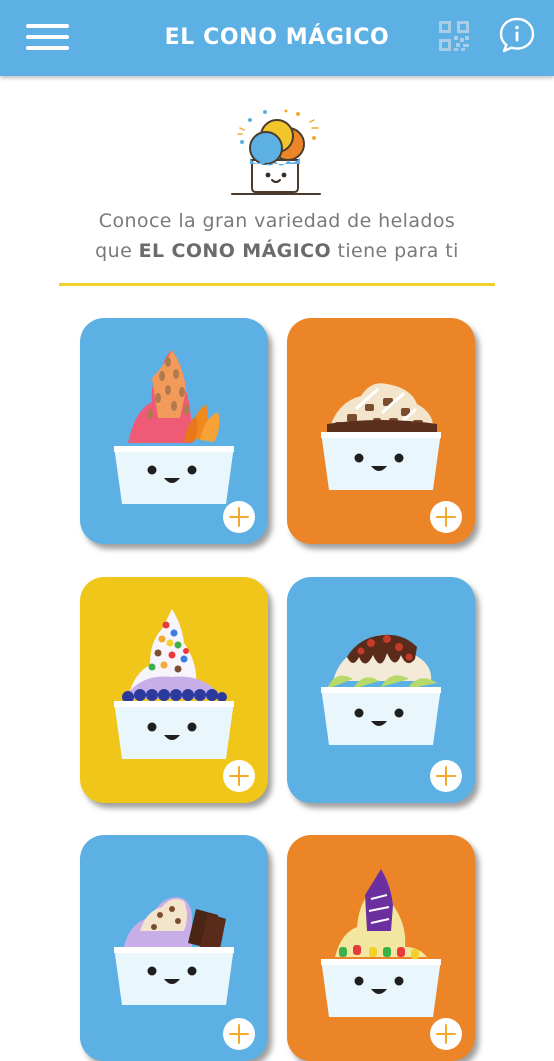  I want to click on divider, so click(277, 284).